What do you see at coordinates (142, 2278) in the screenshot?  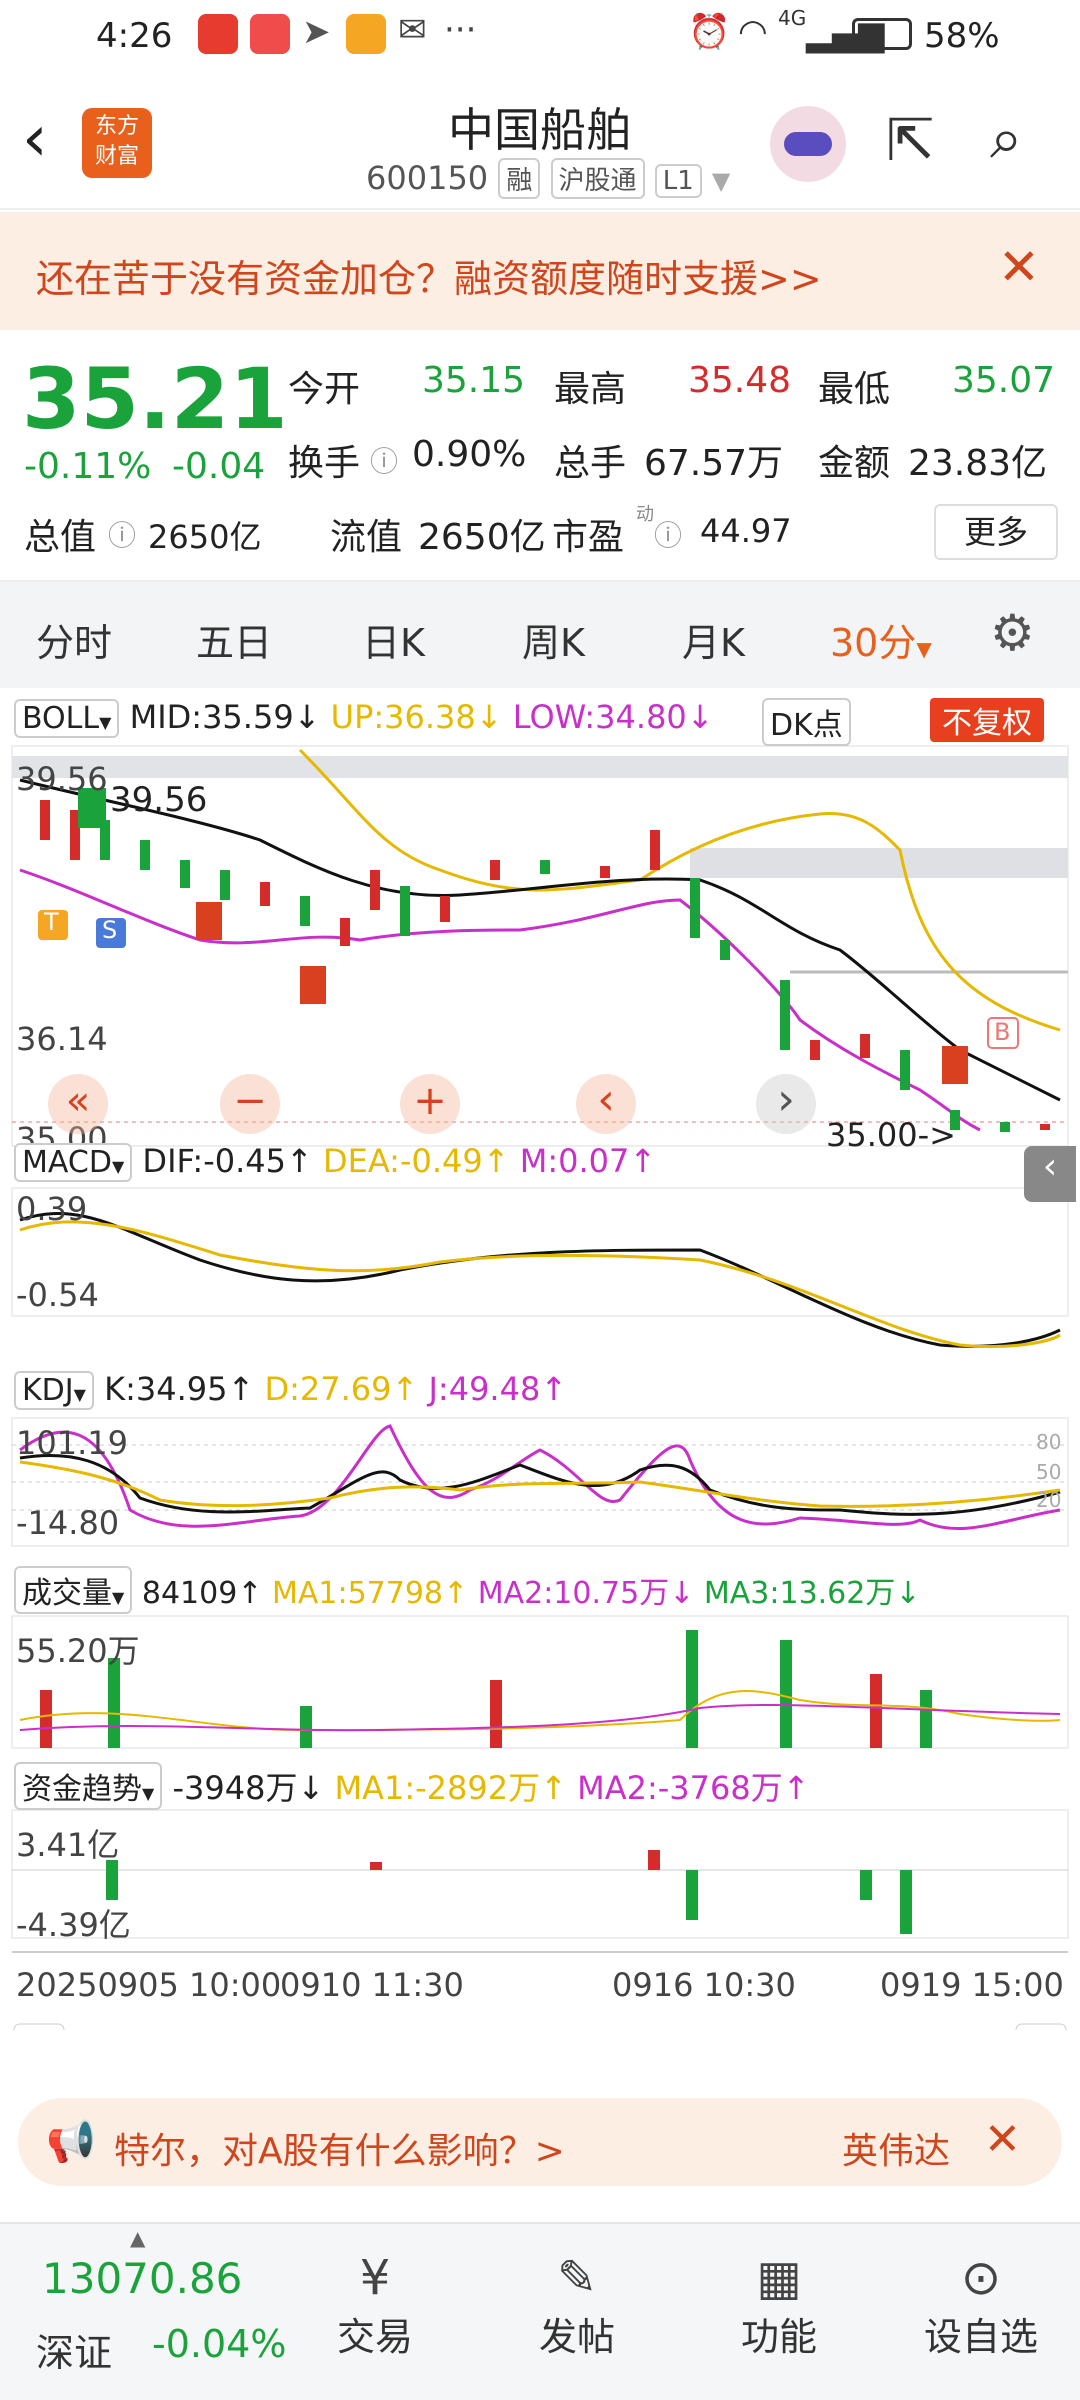 I see `index-value: 13070.86` at bounding box center [142, 2278].